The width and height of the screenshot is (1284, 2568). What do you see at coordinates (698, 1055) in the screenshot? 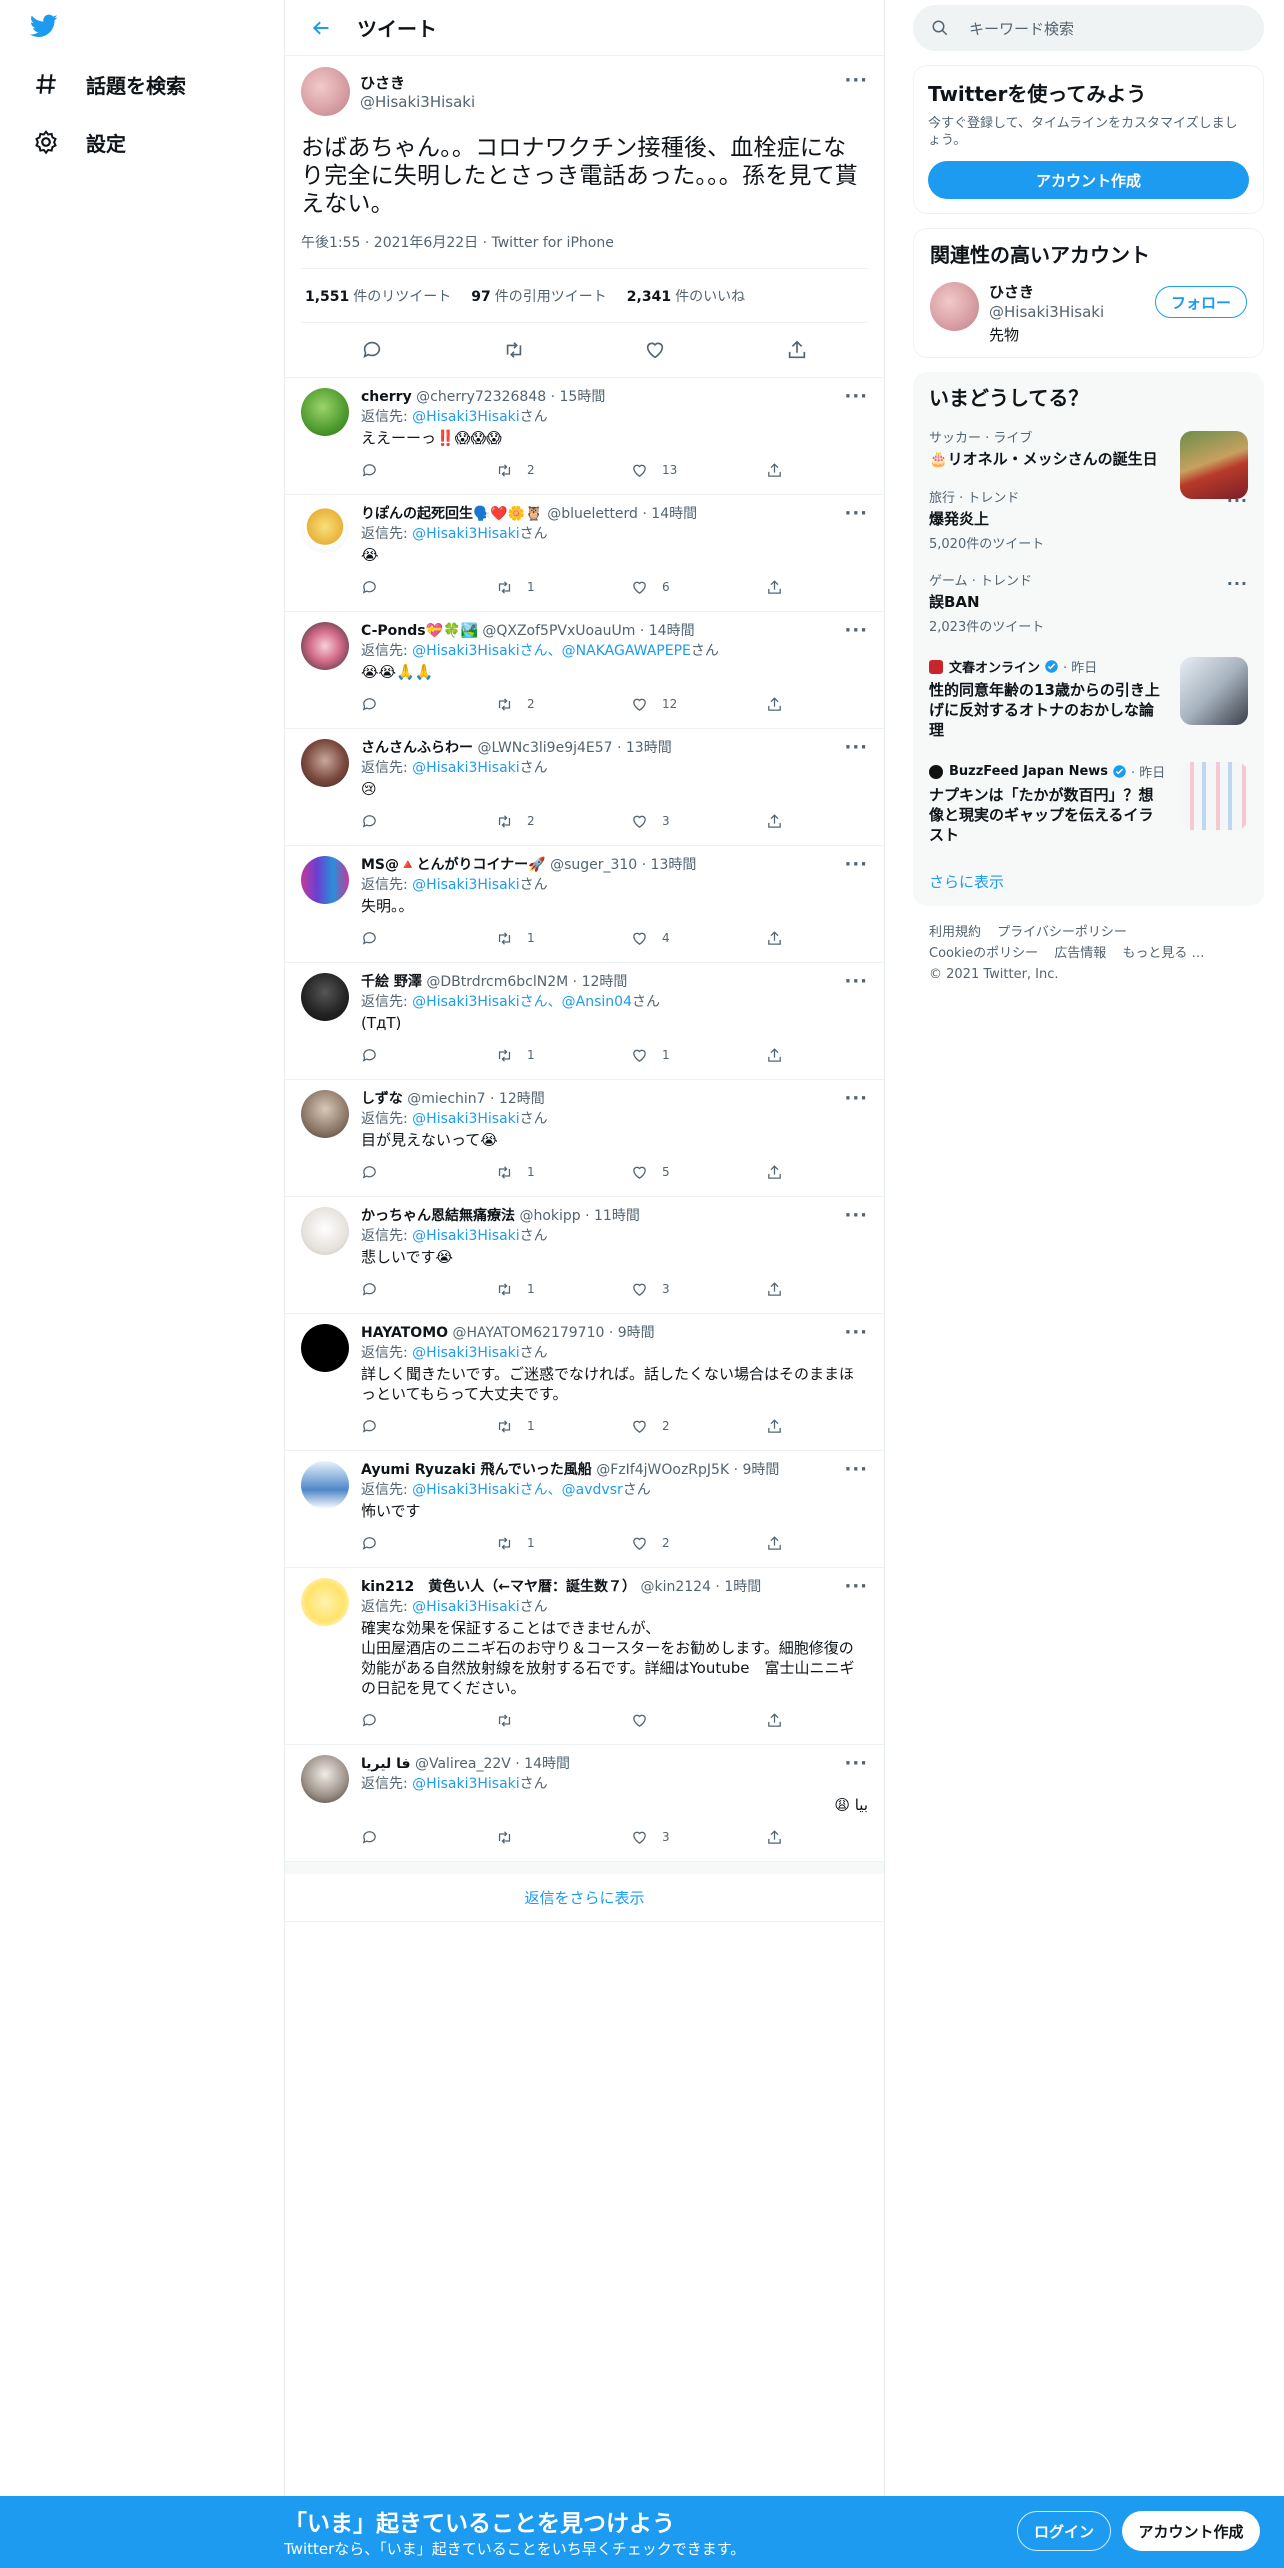
I see `like-button: 1` at bounding box center [698, 1055].